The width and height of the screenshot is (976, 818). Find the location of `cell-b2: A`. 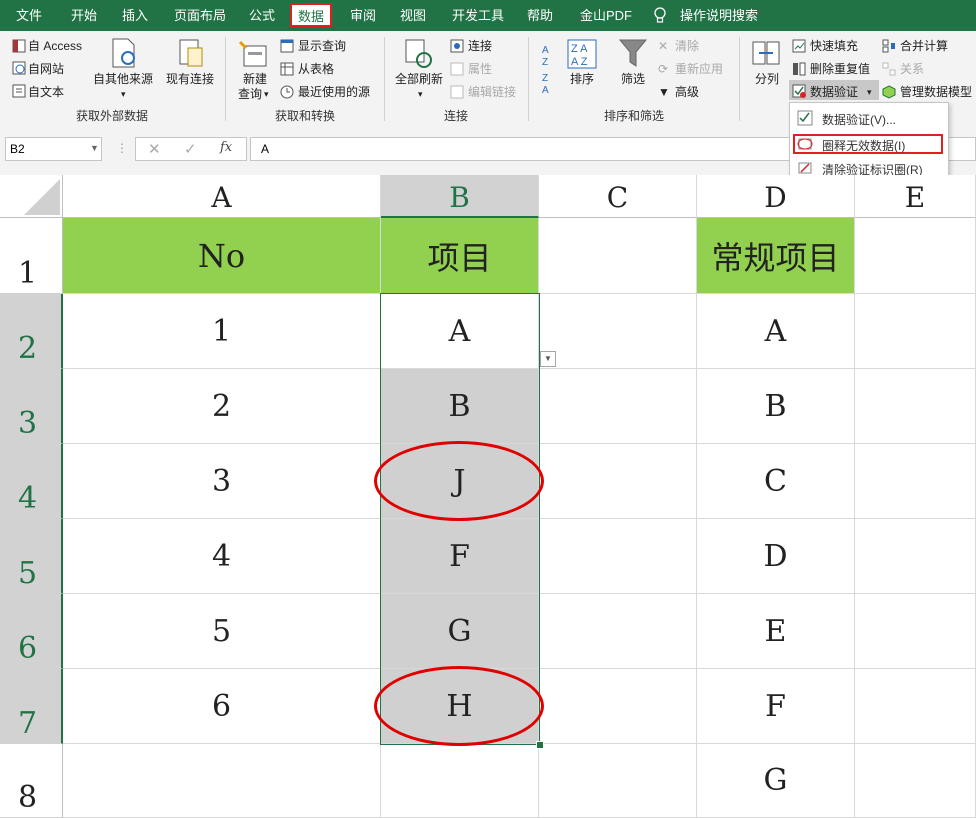

cell-b2: A is located at coordinates (460, 331).